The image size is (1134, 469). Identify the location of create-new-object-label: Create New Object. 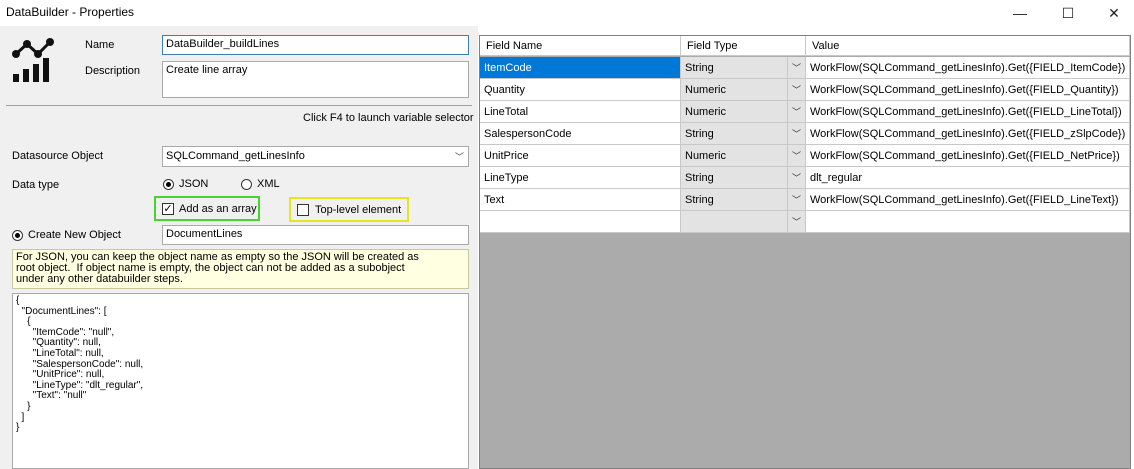
(74, 235).